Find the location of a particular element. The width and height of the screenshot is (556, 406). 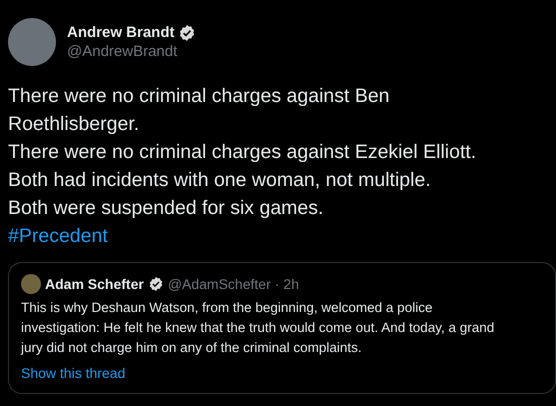

author-handle: @AndrewBrandt is located at coordinates (131, 52).